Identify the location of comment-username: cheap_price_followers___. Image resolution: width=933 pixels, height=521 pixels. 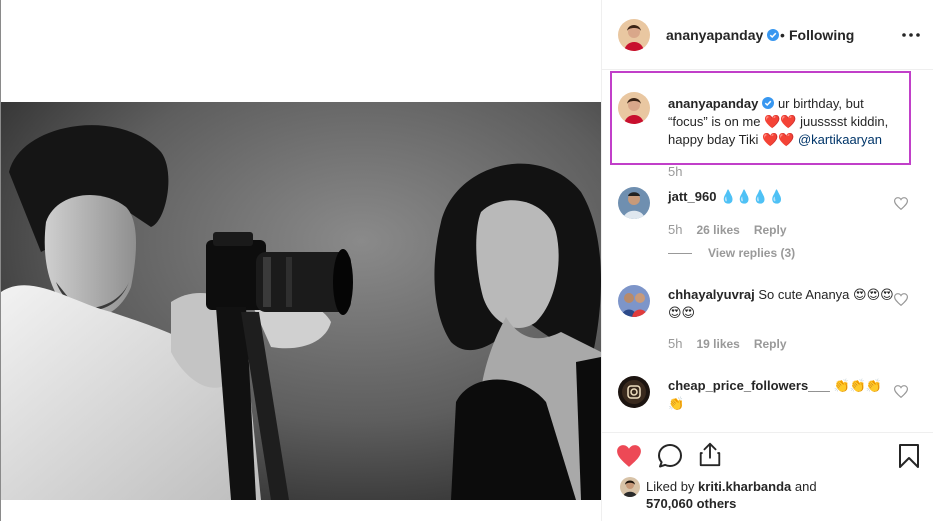
(749, 385).